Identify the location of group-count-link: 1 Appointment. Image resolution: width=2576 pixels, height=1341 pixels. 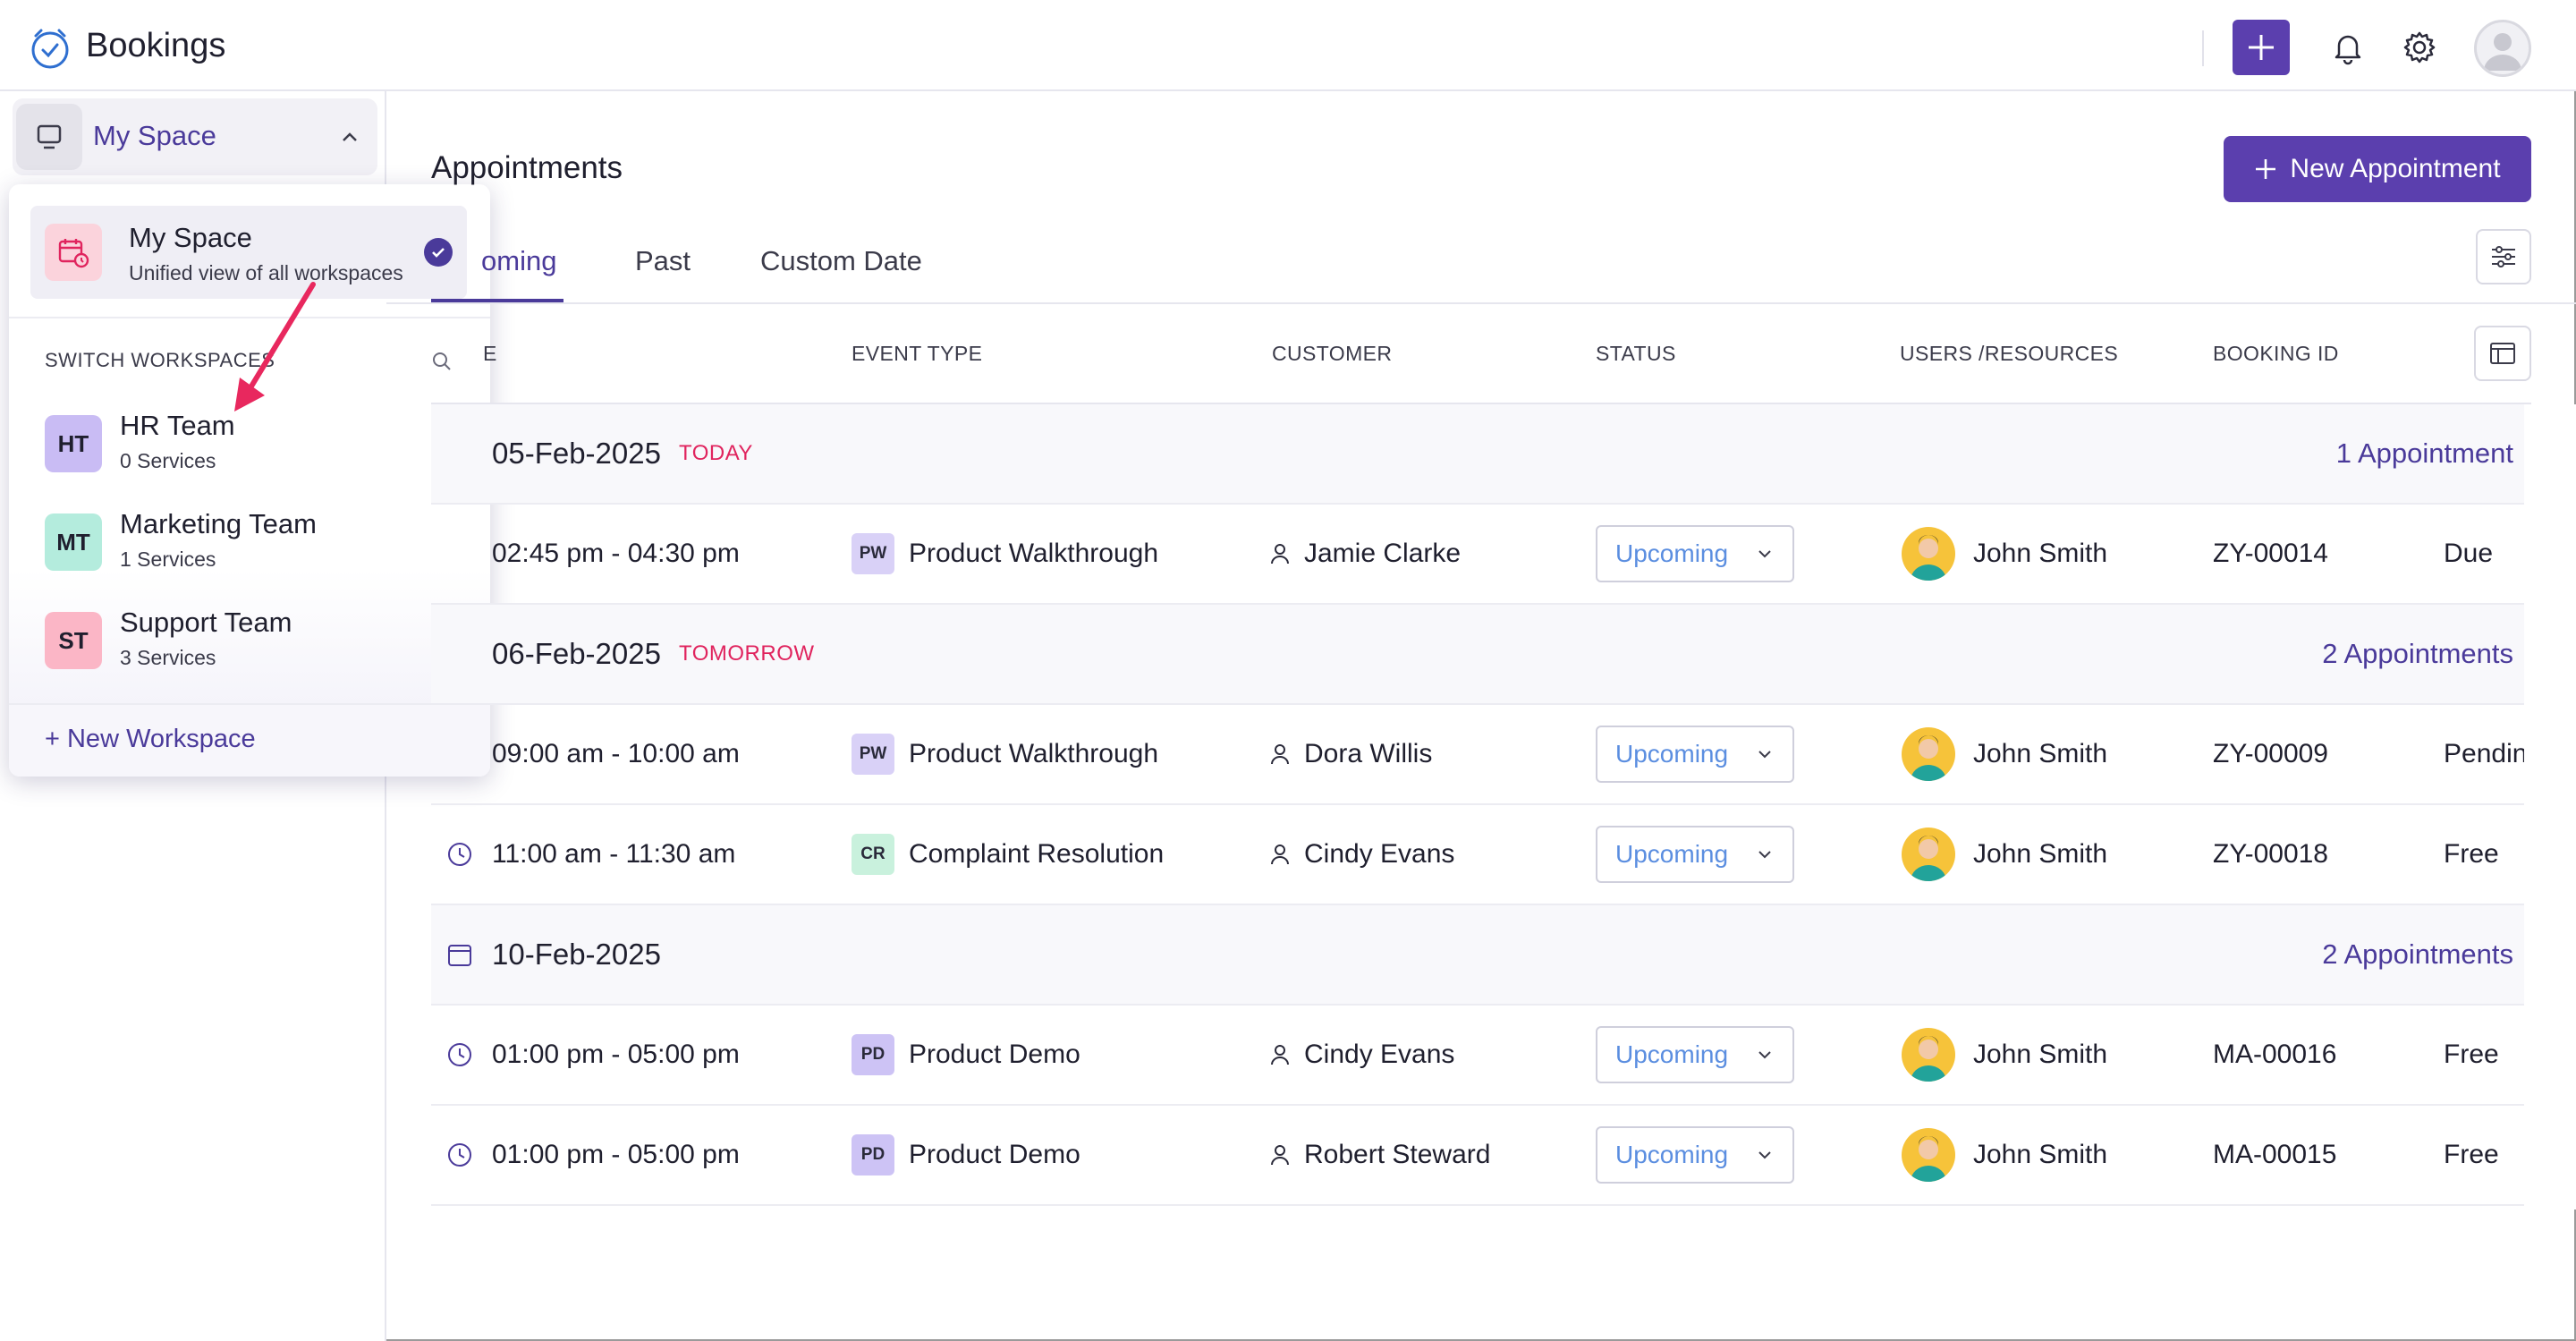
(2424, 453).